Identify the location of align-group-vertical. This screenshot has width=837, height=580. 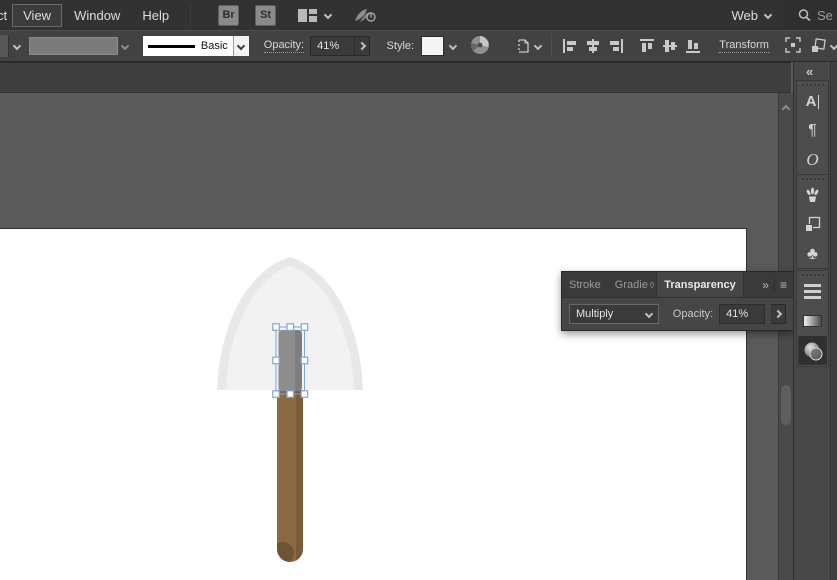
(670, 46).